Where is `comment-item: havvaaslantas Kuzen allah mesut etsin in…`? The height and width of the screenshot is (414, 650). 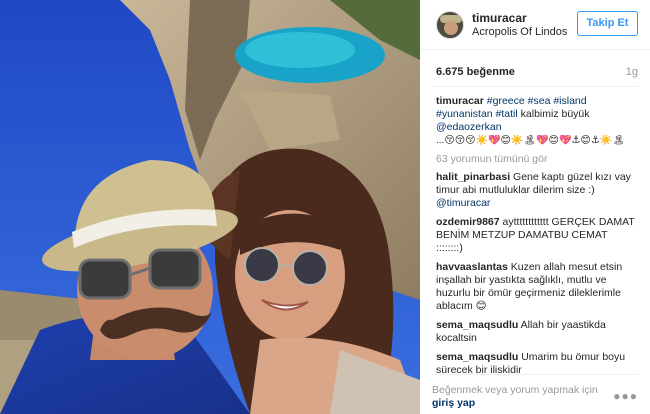 comment-item: havvaaslantas Kuzen allah mesut etsin in… is located at coordinates (536, 287).